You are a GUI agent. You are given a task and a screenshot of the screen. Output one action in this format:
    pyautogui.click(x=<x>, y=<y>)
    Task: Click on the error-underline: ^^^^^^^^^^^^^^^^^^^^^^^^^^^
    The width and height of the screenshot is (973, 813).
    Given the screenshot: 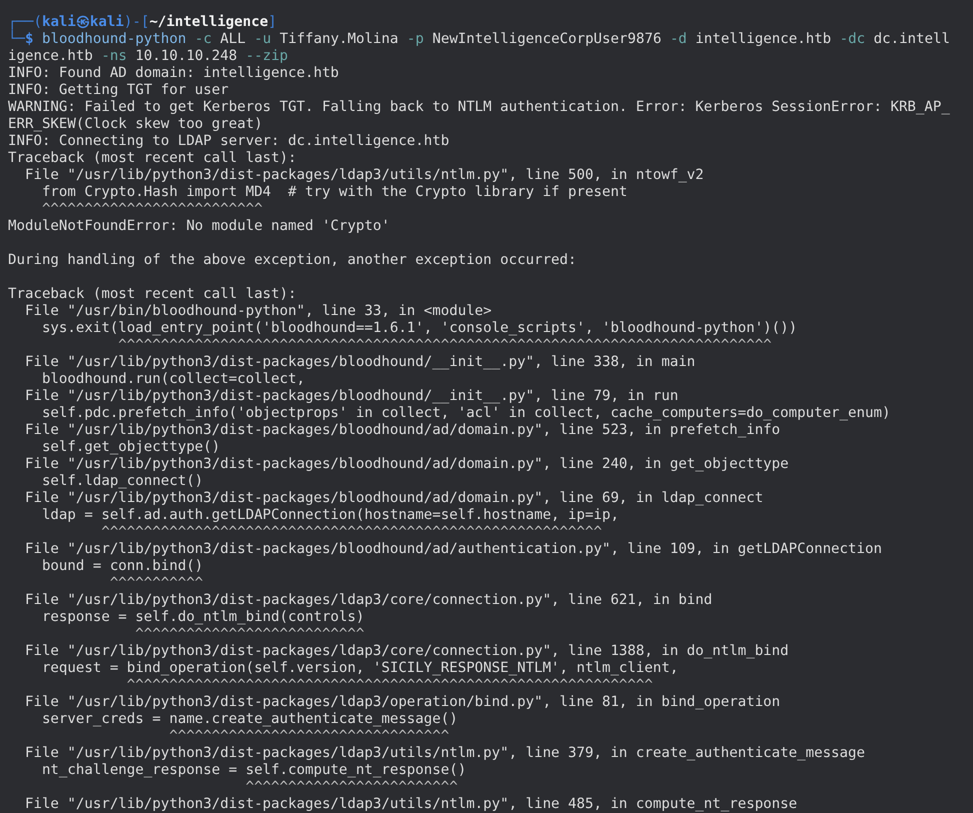 What is the action you would take?
    pyautogui.click(x=249, y=634)
    